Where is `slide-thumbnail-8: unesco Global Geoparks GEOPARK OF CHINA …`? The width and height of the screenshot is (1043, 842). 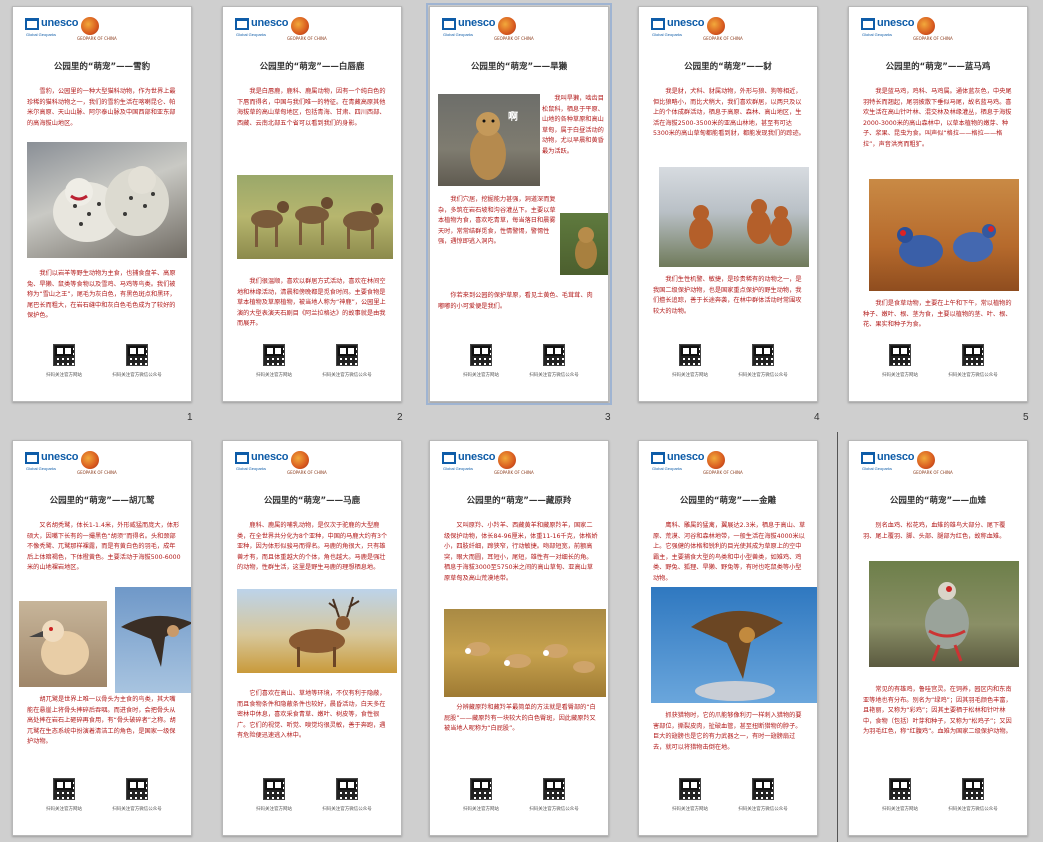 slide-thumbnail-8: unesco Global Geoparks GEOPARK OF CHINA … is located at coordinates (519, 638).